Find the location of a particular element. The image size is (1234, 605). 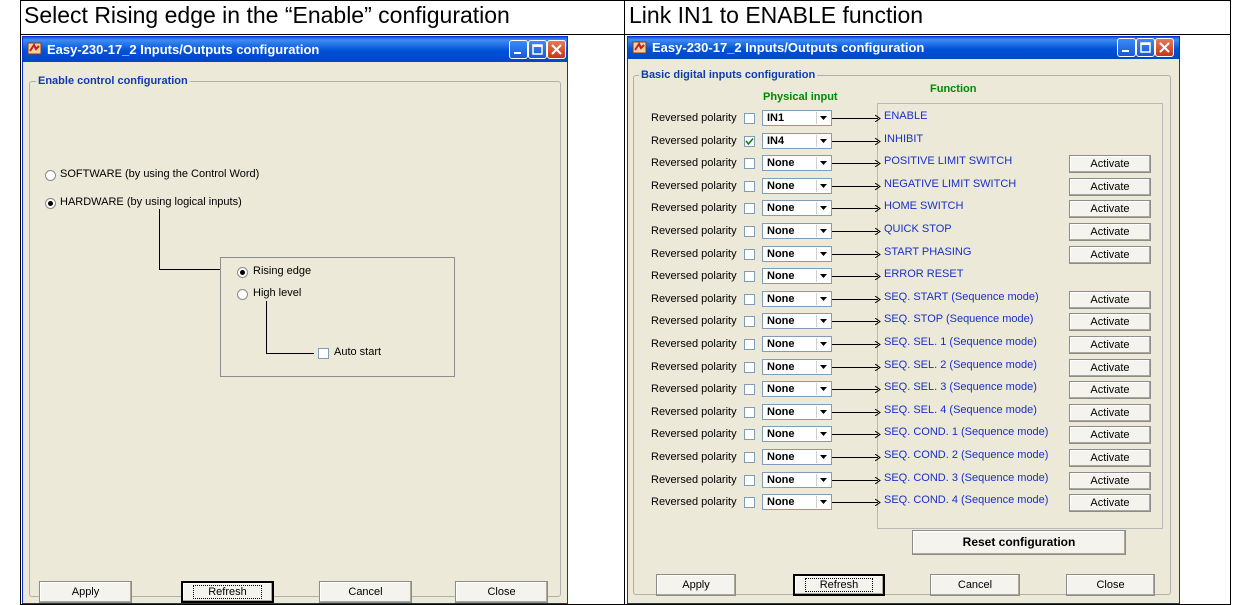

physical-input-select: IN4 is located at coordinates (797, 141).